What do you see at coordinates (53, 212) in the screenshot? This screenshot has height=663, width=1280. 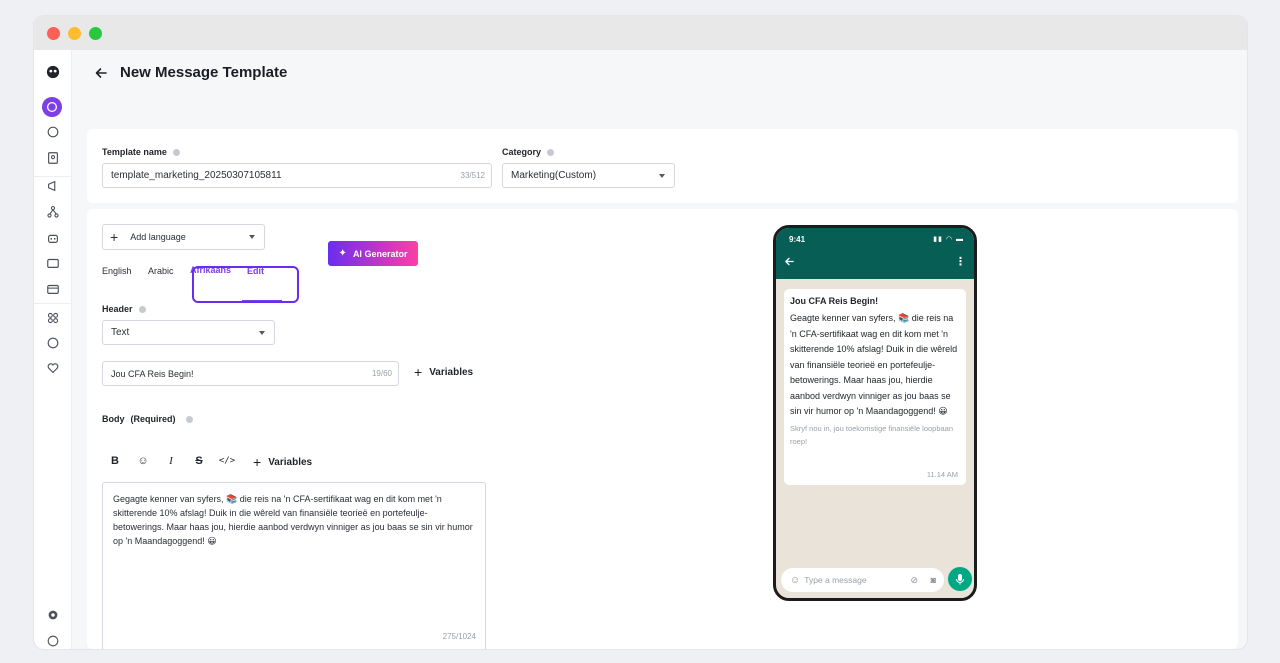 I see `flow-icon` at bounding box center [53, 212].